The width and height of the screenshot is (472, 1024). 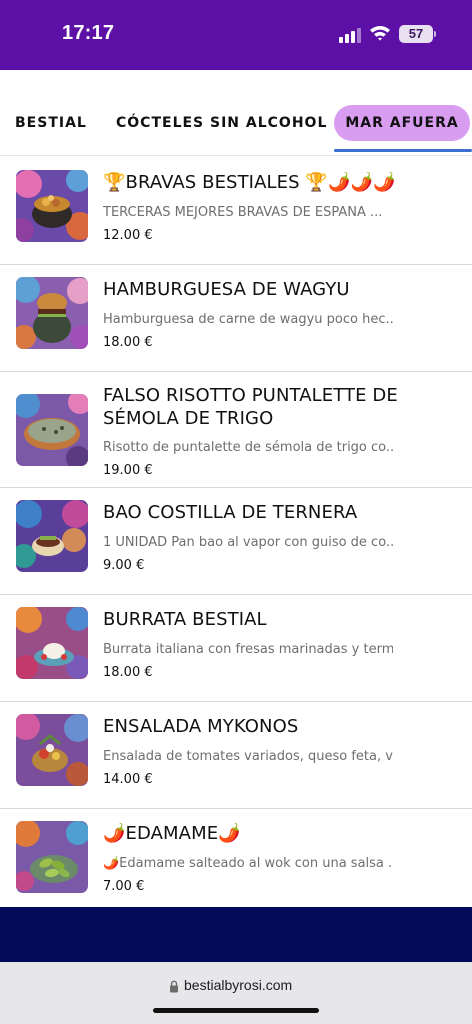 What do you see at coordinates (402, 123) in the screenshot?
I see `tab-mar-afuera: MAR AFUERA` at bounding box center [402, 123].